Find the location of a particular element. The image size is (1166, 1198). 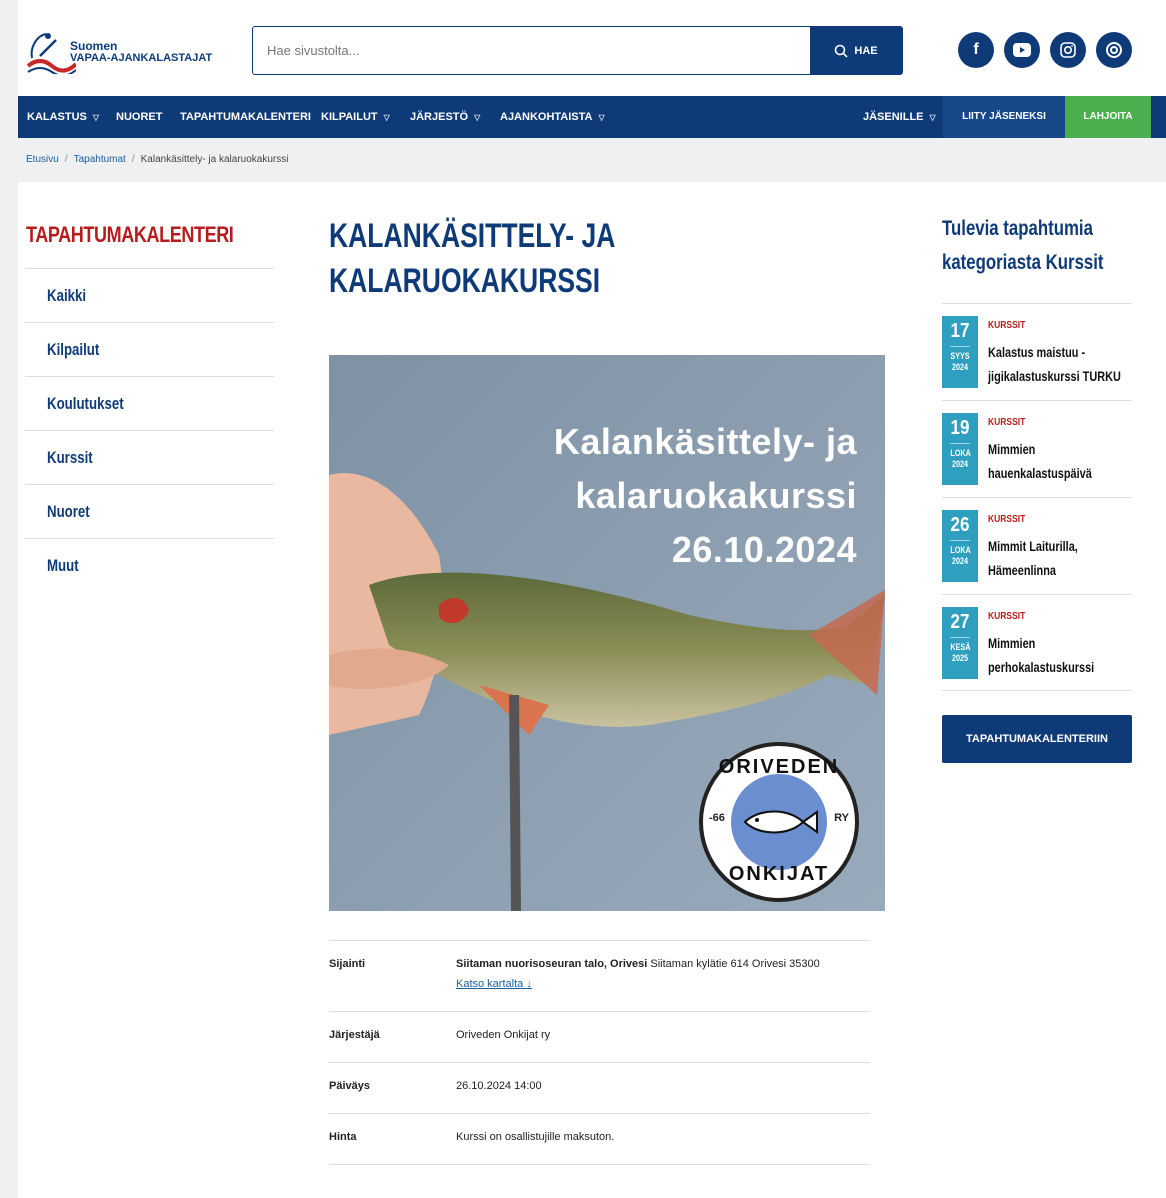

sidebar-item-kaikki: Kaikki is located at coordinates (149, 295).